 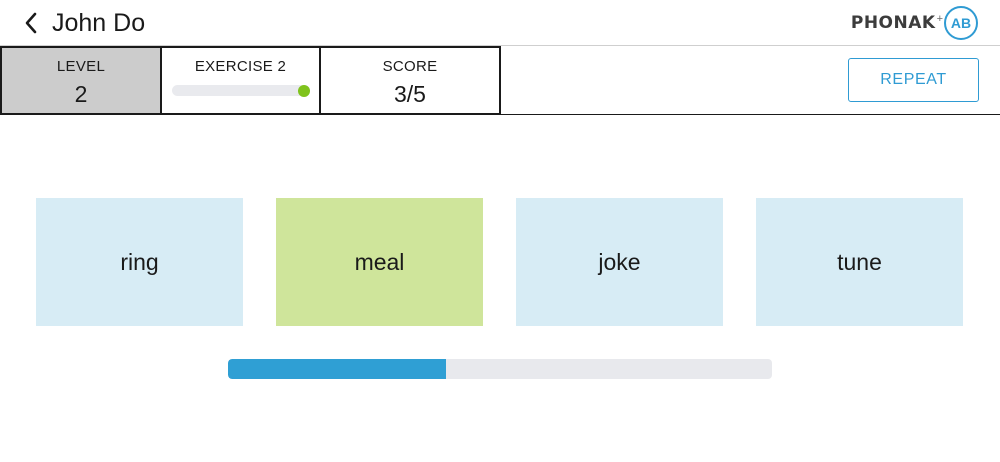 I want to click on progress-bar-fill, so click(x=337, y=369).